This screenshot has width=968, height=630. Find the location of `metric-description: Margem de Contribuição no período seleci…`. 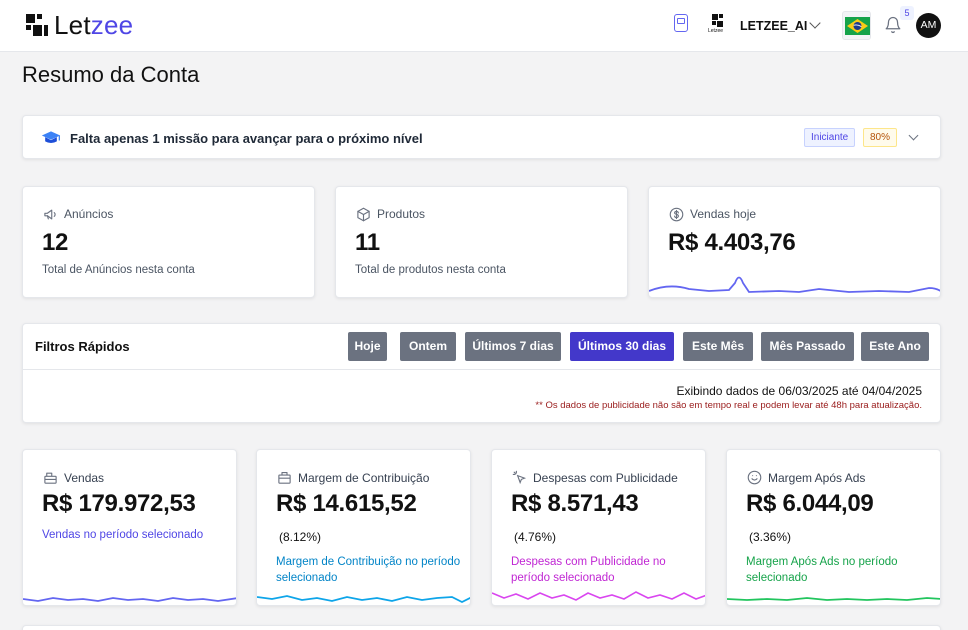

metric-description: Margem de Contribuição no período seleci… is located at coordinates (368, 570).